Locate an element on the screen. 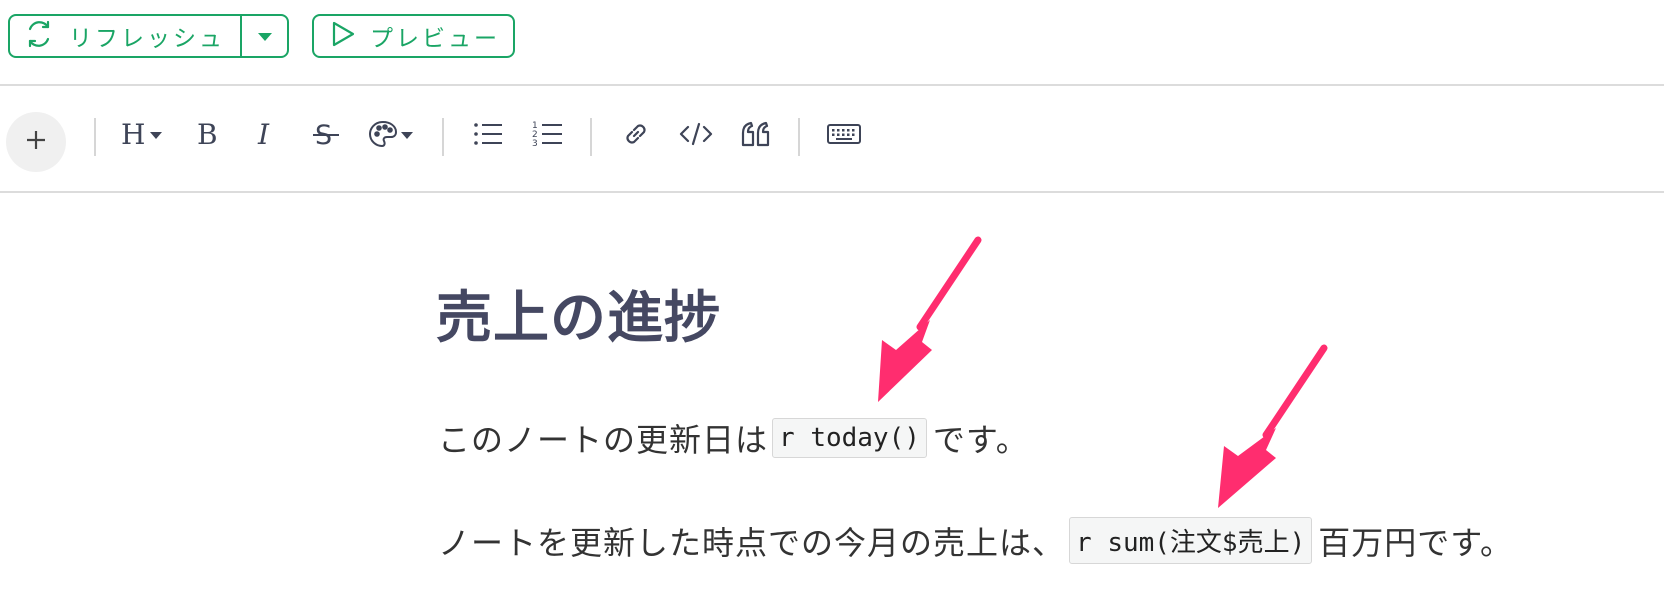  italic-icon: I is located at coordinates (266, 136).